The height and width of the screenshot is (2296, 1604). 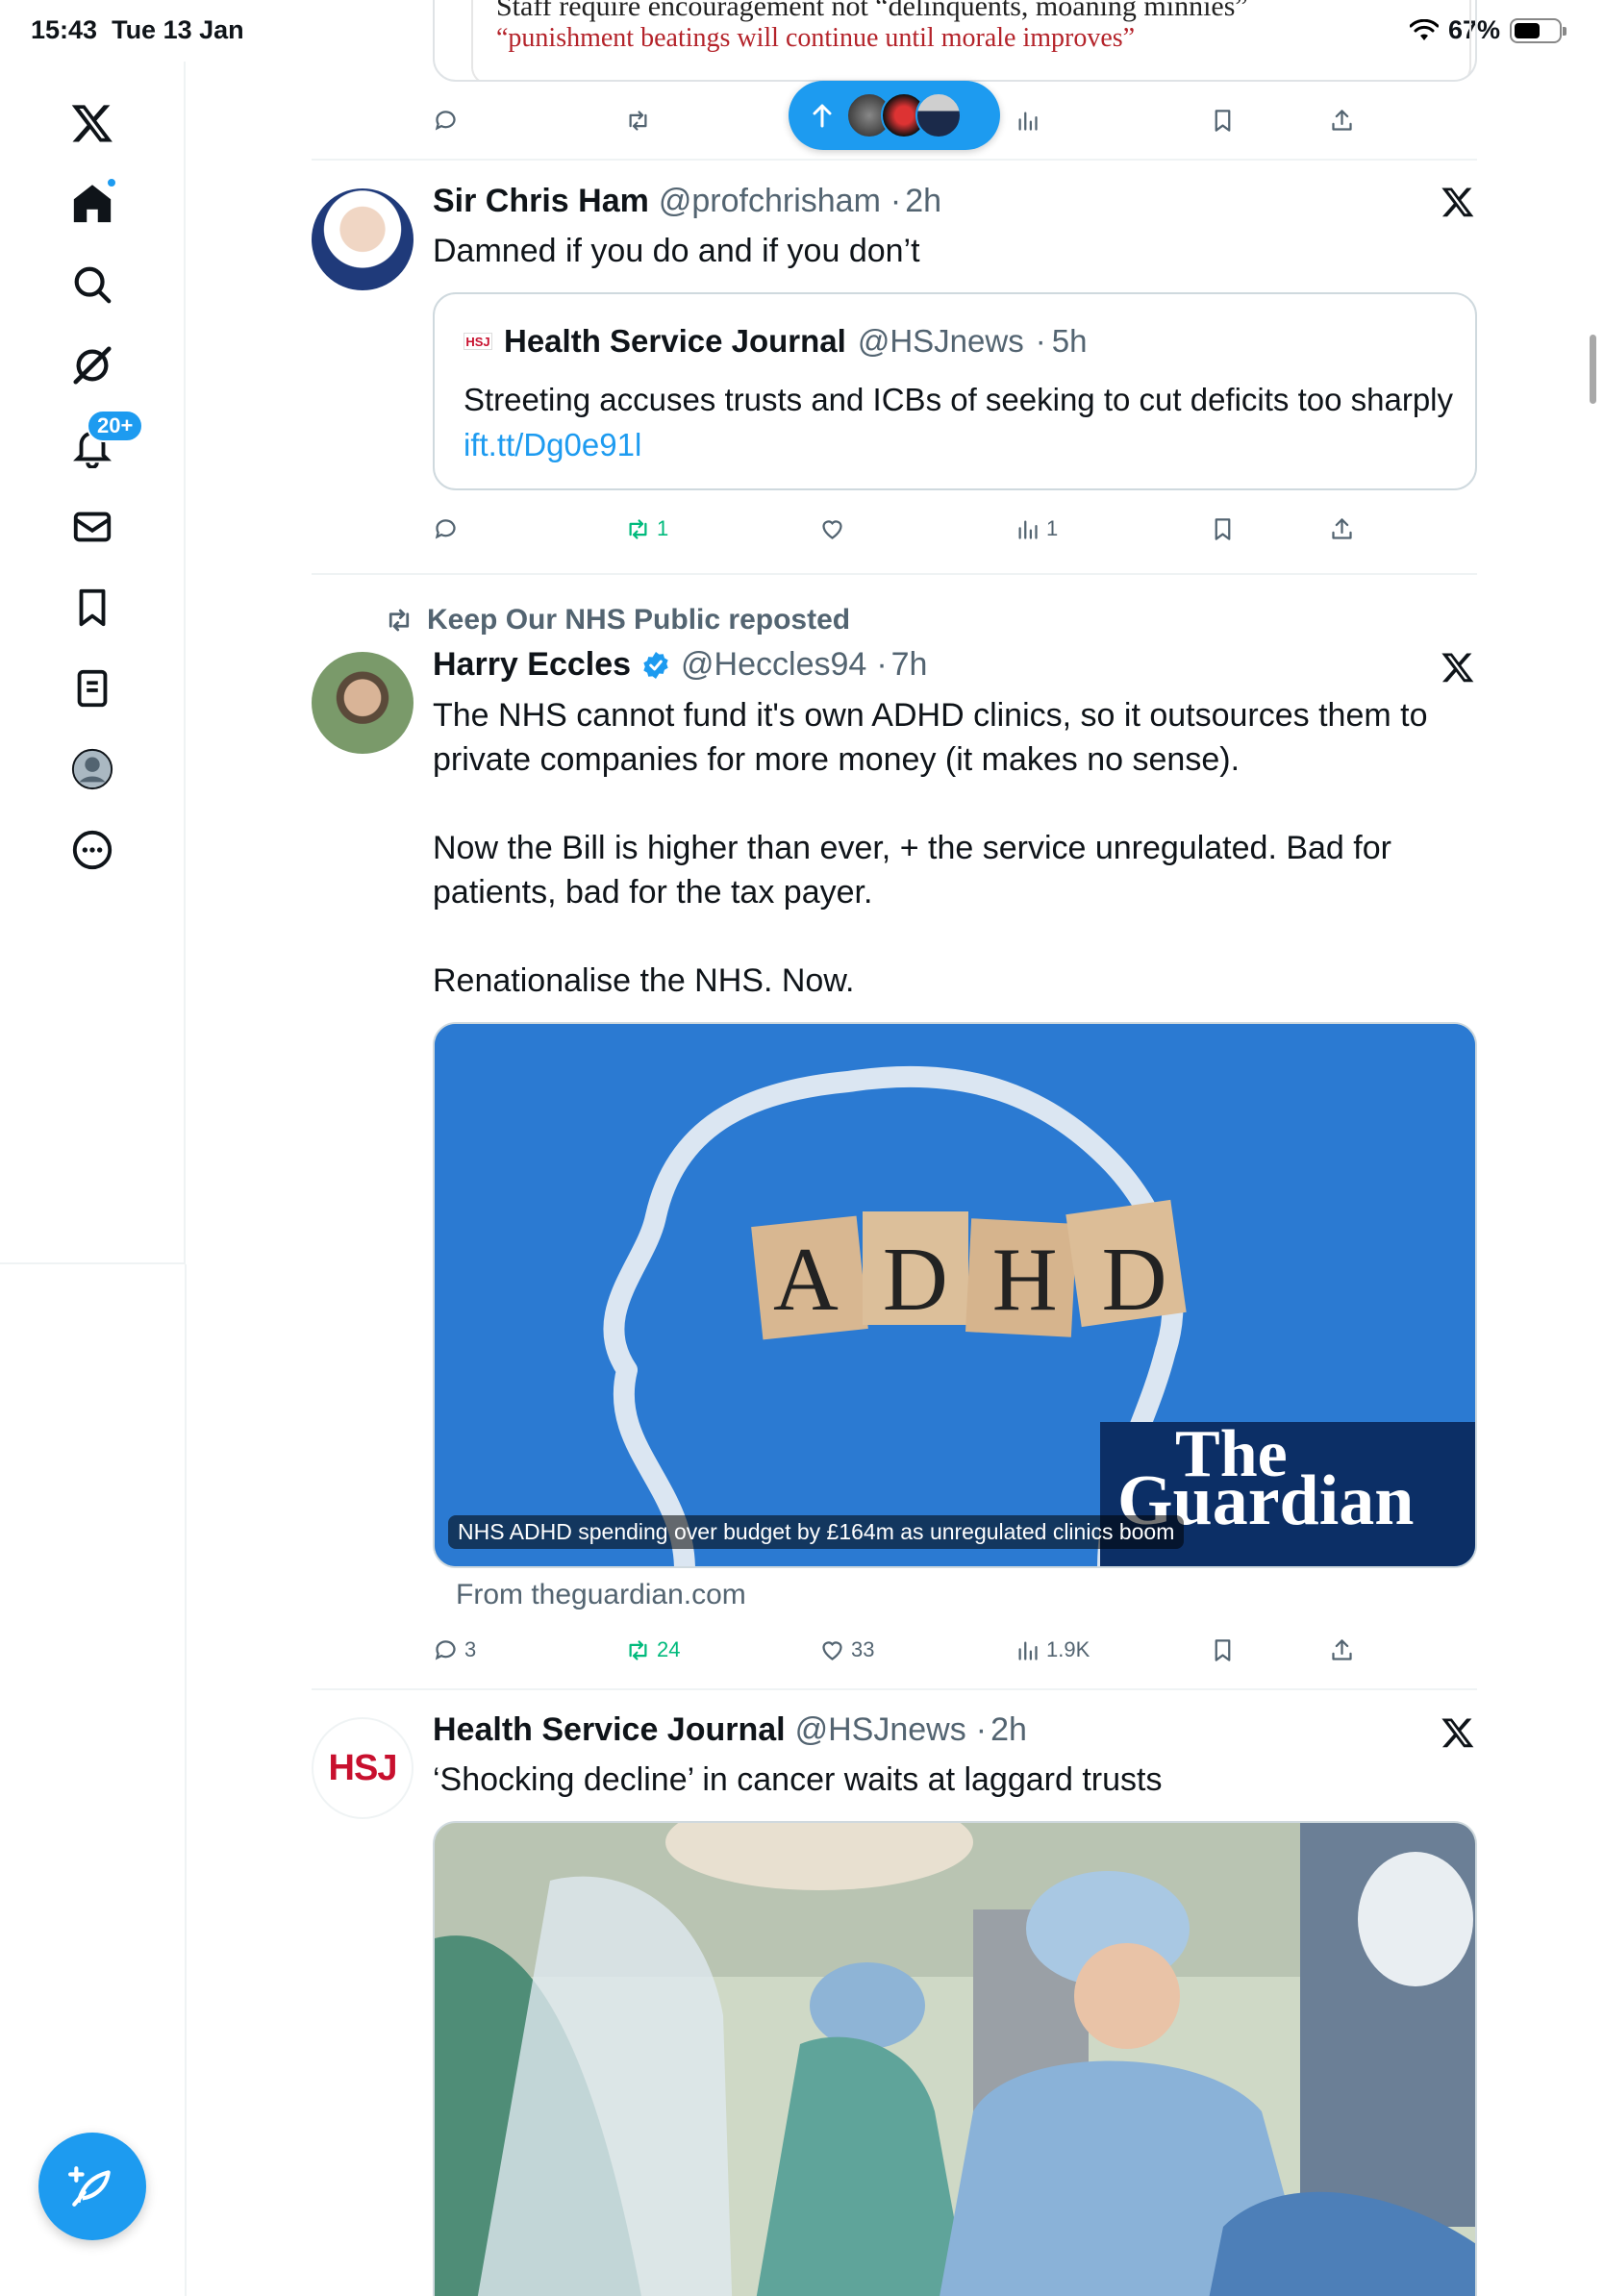 What do you see at coordinates (909, 665) in the screenshot?
I see `post-time: 7h` at bounding box center [909, 665].